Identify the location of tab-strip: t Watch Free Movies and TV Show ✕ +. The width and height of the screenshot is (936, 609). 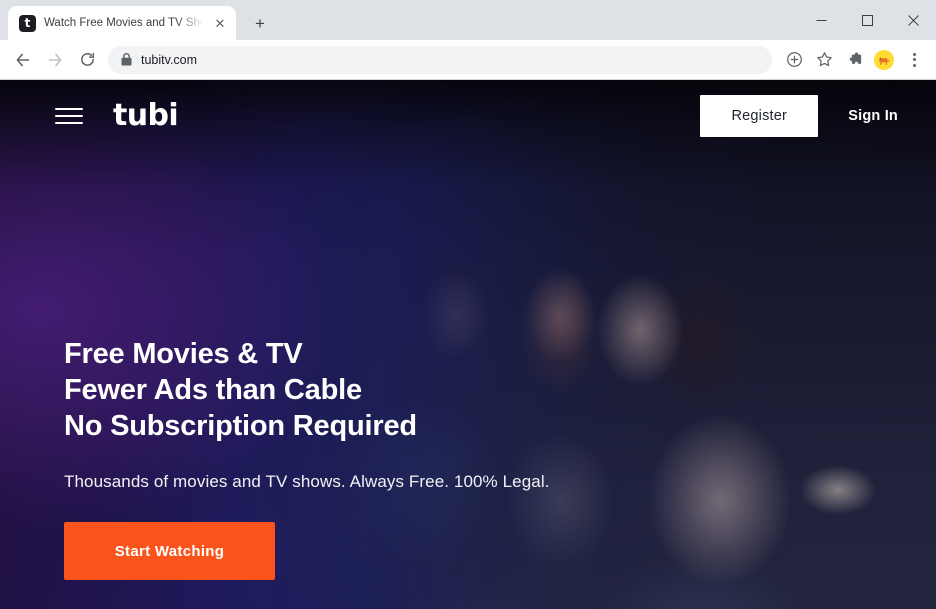
(468, 20).